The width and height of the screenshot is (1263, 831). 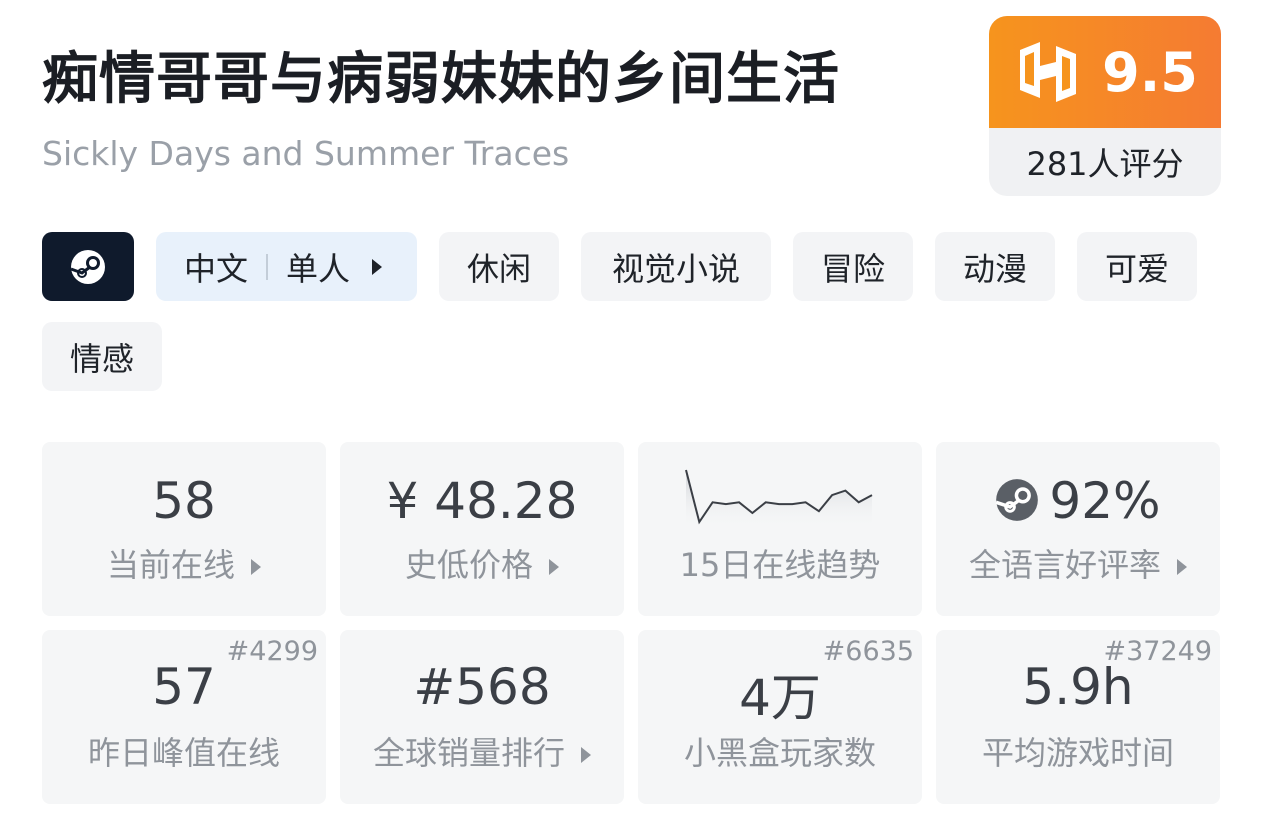 I want to click on stat-value: 4万, so click(x=780, y=698).